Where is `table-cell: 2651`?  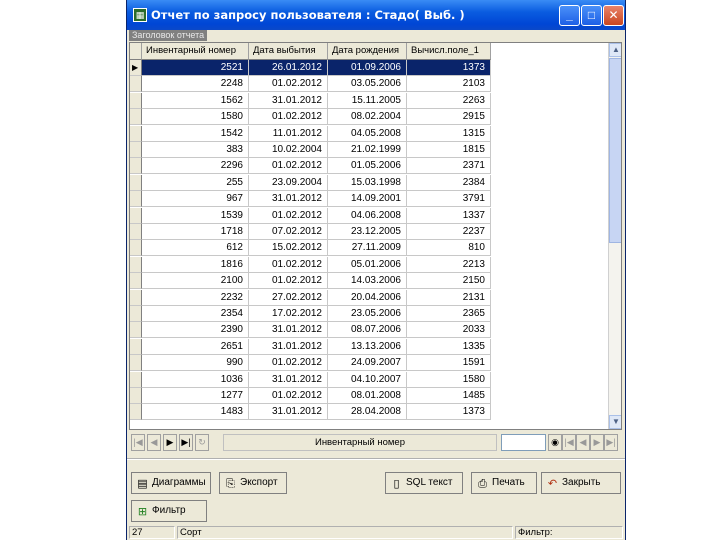
table-cell: 2651 is located at coordinates (195, 346).